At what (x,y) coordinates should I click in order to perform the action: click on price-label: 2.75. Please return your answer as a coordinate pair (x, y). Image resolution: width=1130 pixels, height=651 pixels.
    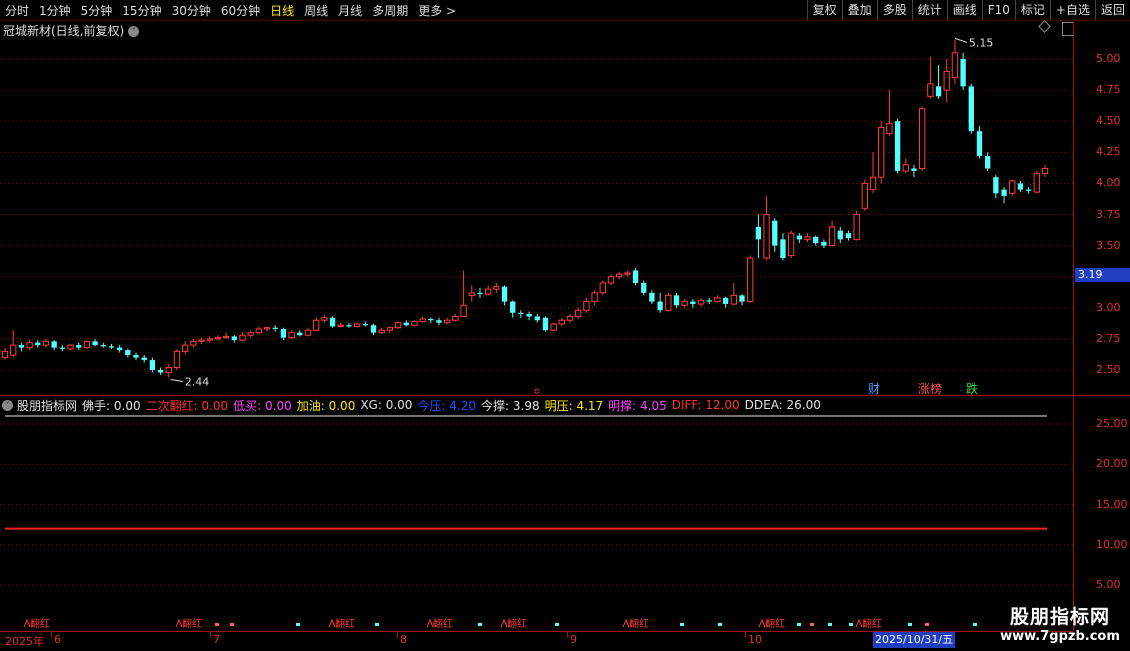
    Looking at the image, I should click on (1108, 338).